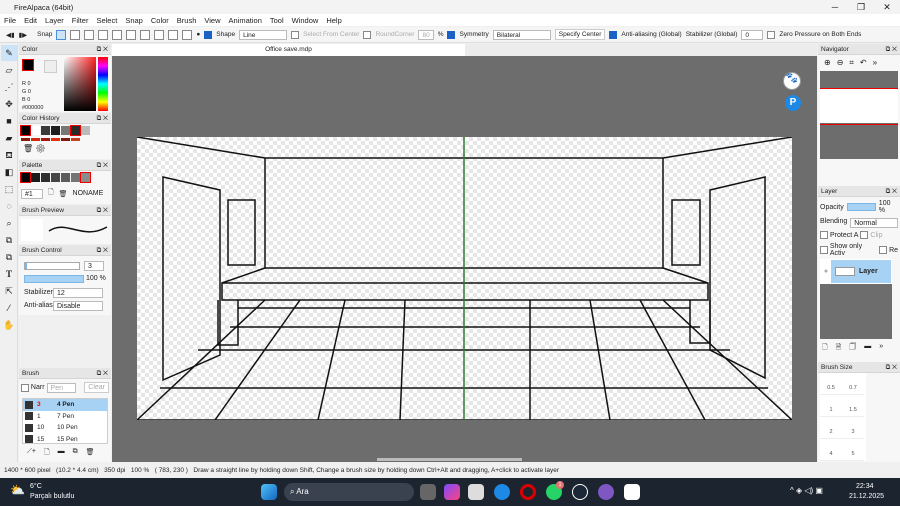 The width and height of the screenshot is (900, 506). I want to click on specify-center-button: Specify Center, so click(580, 34).